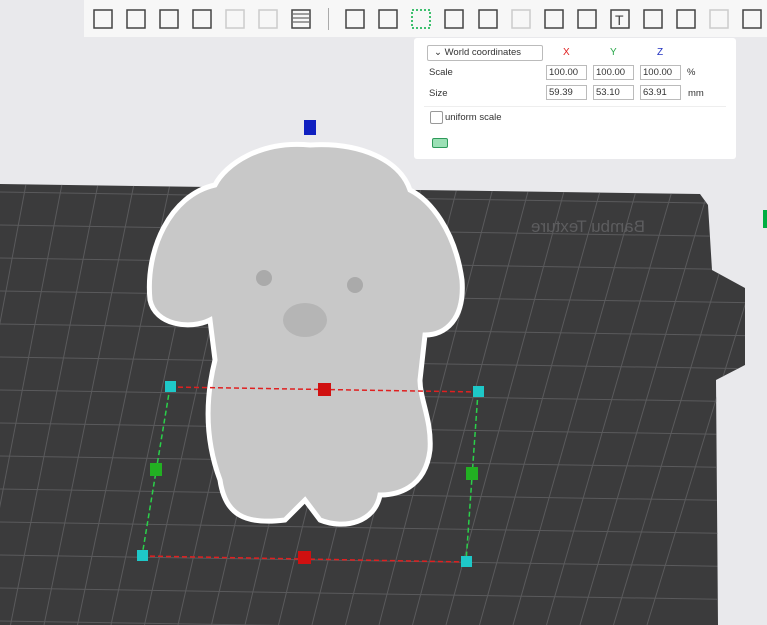 Image resolution: width=767 pixels, height=625 pixels. I want to click on support-paint-icon, so click(553, 18).